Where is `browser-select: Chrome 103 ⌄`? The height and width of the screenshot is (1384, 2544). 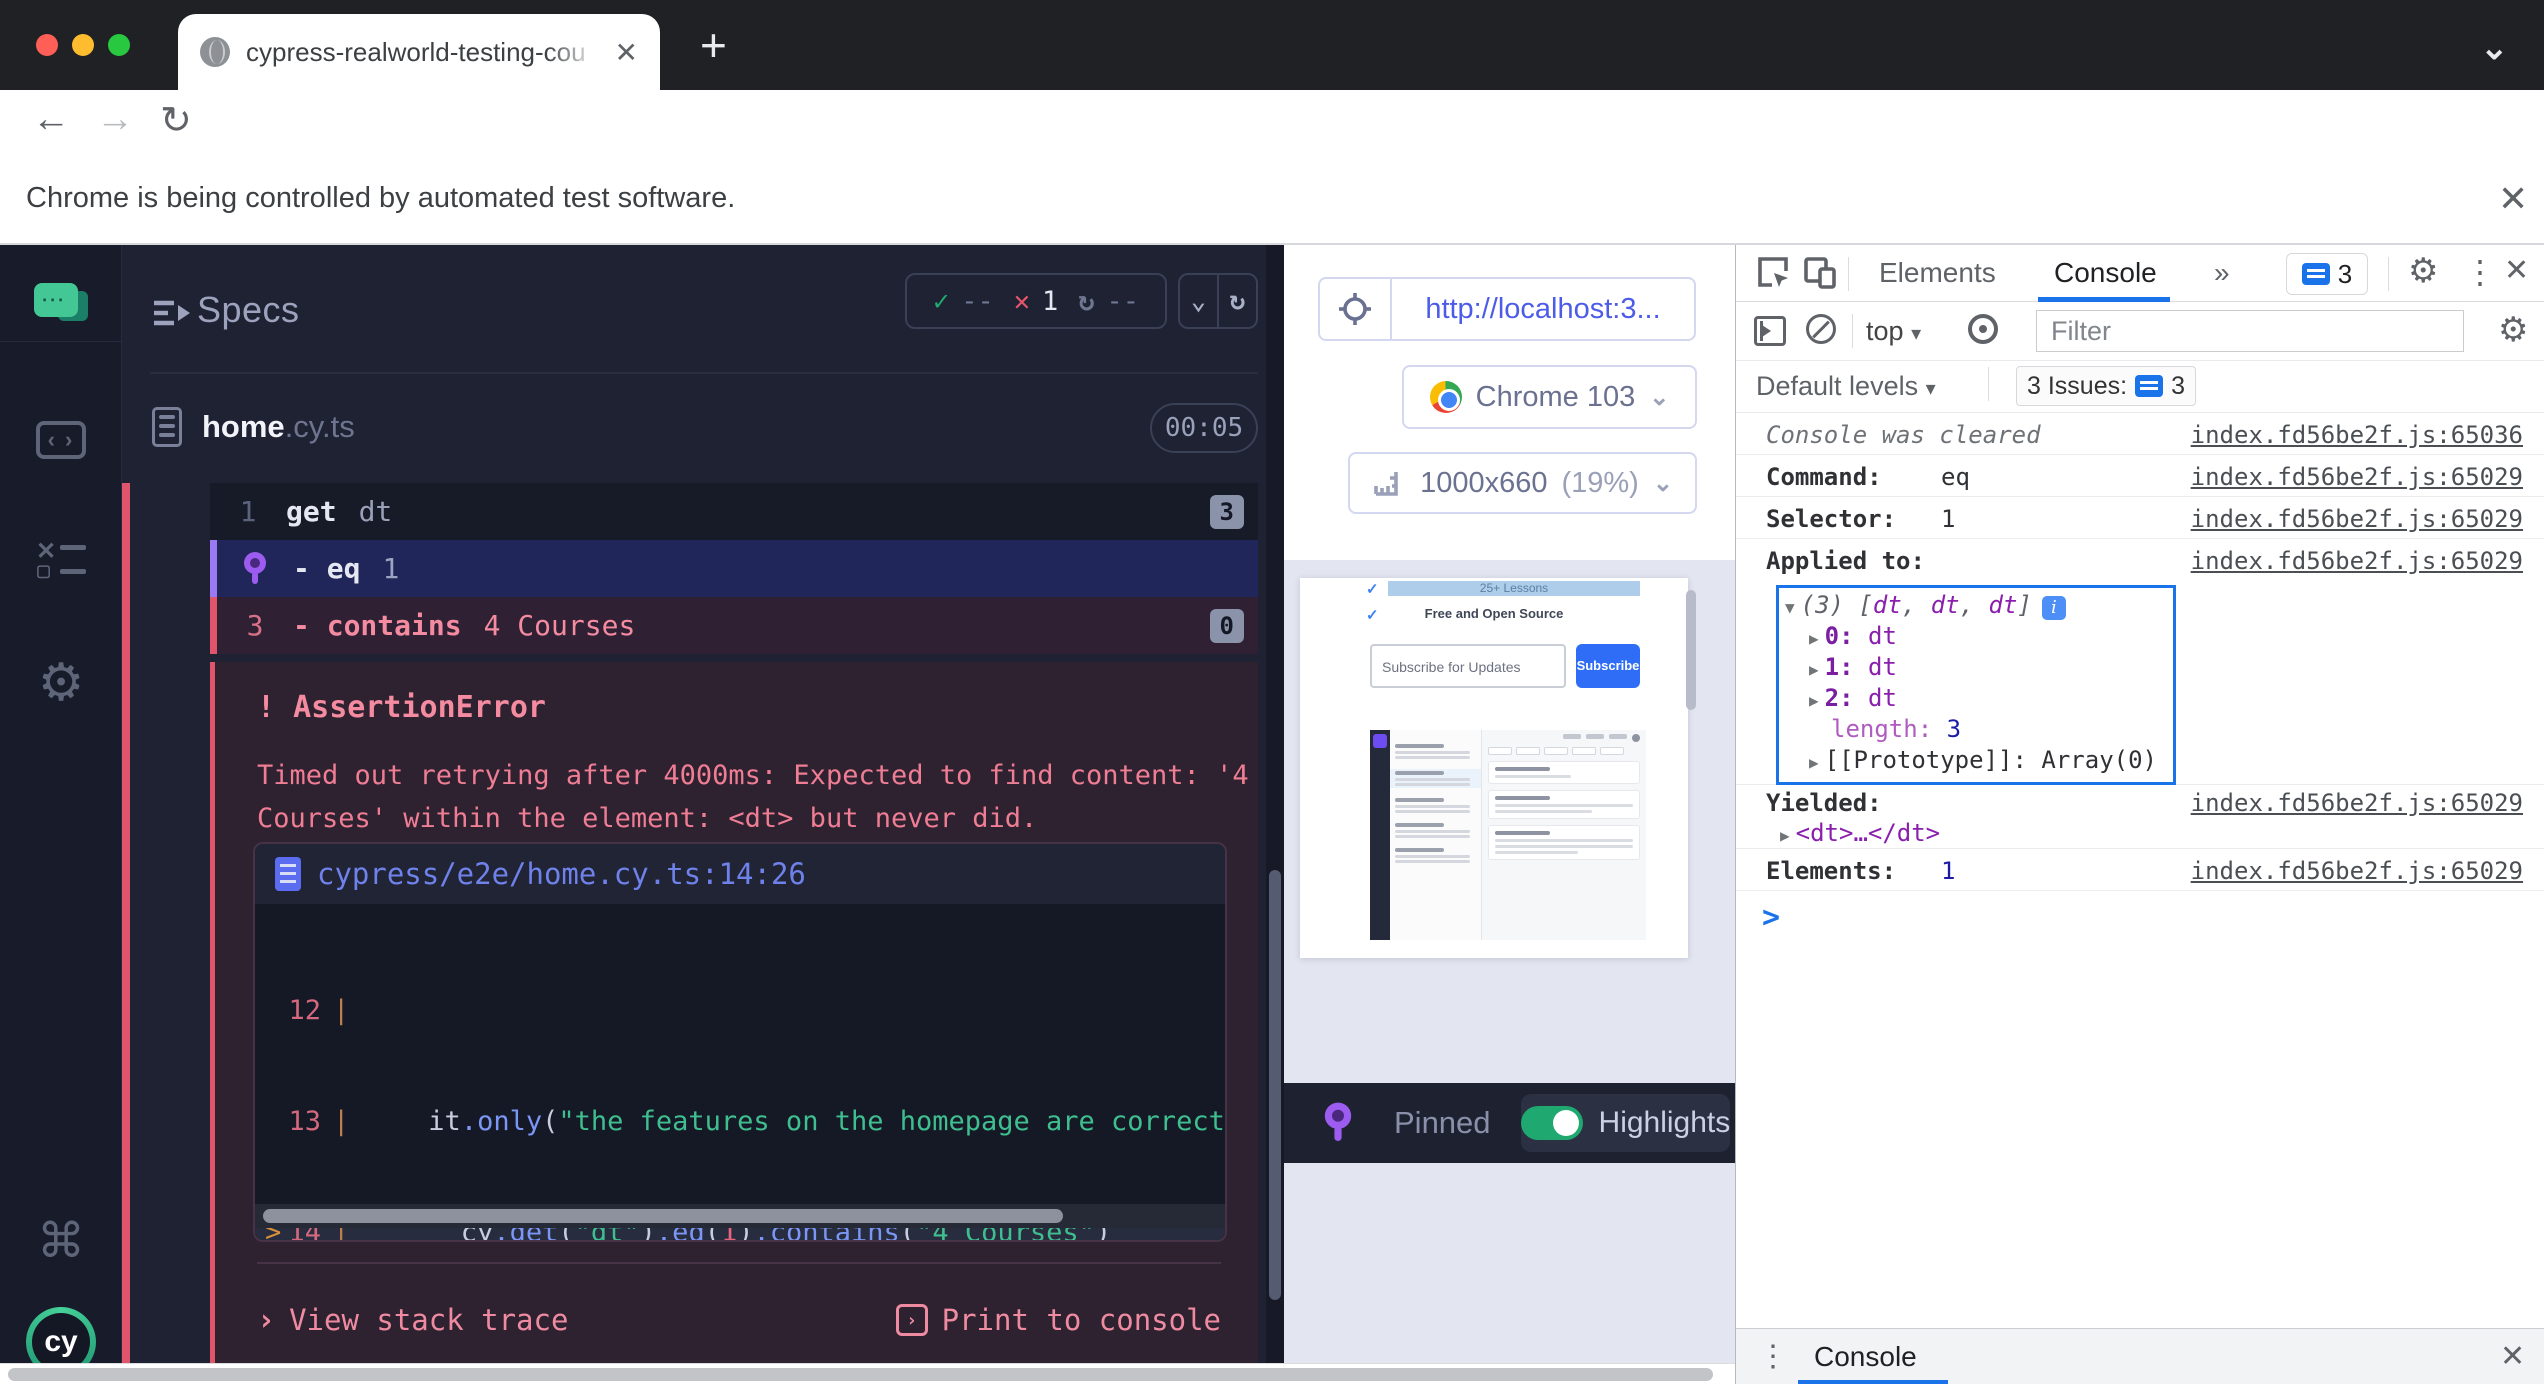 browser-select: Chrome 103 ⌄ is located at coordinates (1549, 397).